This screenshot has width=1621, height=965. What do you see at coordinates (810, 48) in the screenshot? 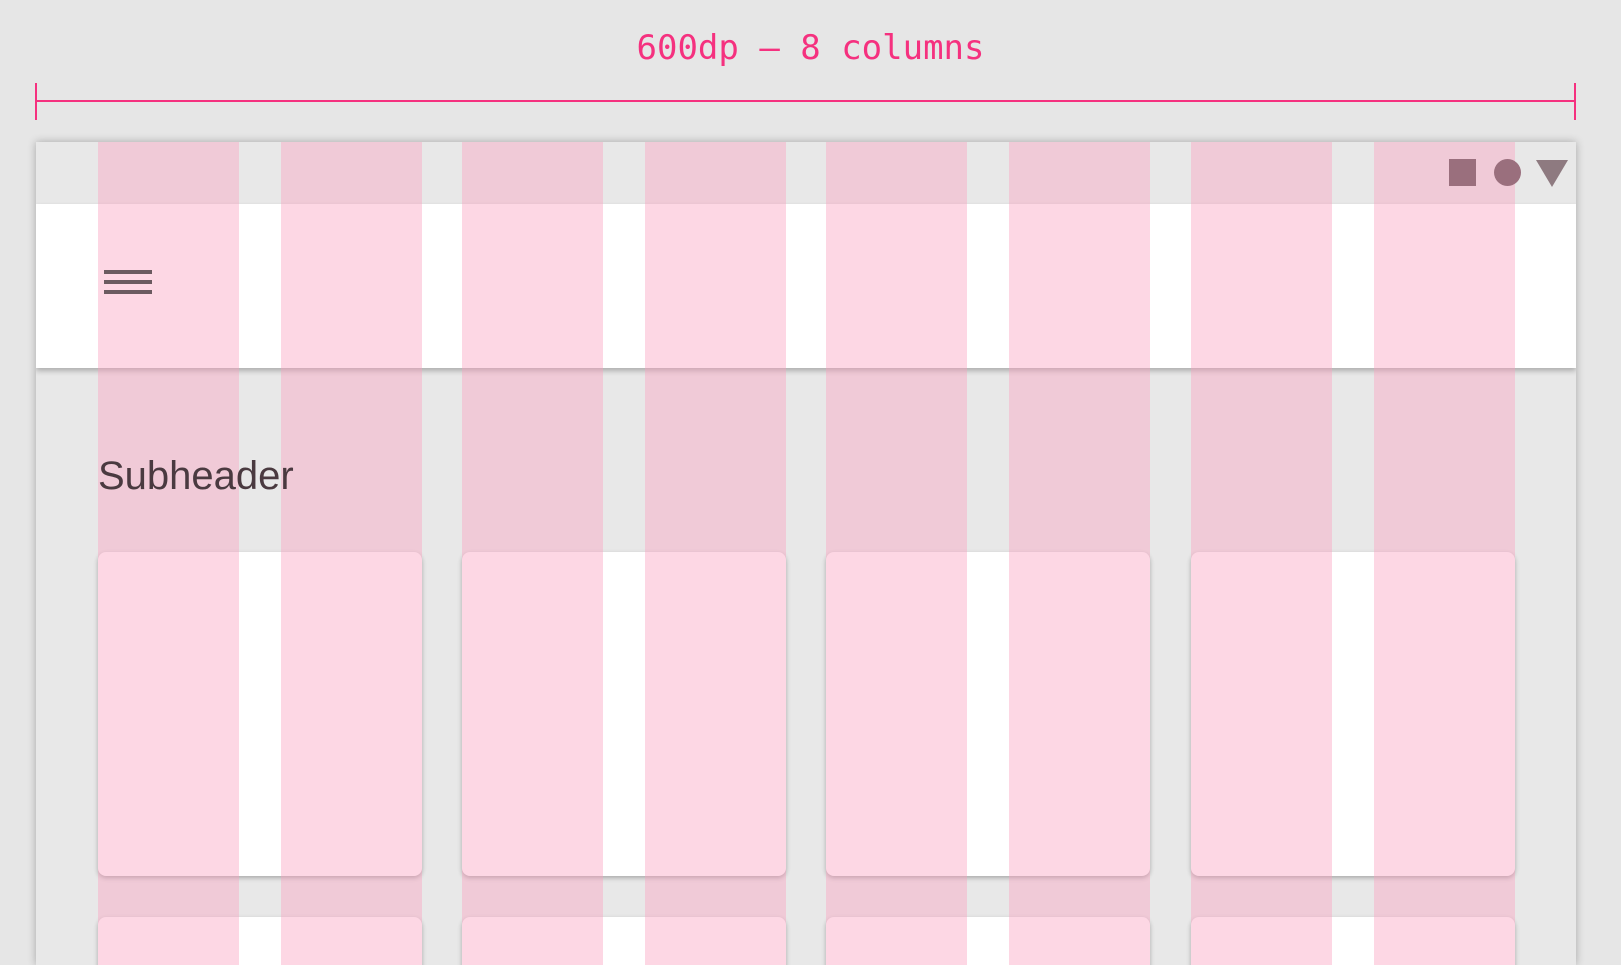
I see `width-label: 600dp – 8 columns` at bounding box center [810, 48].